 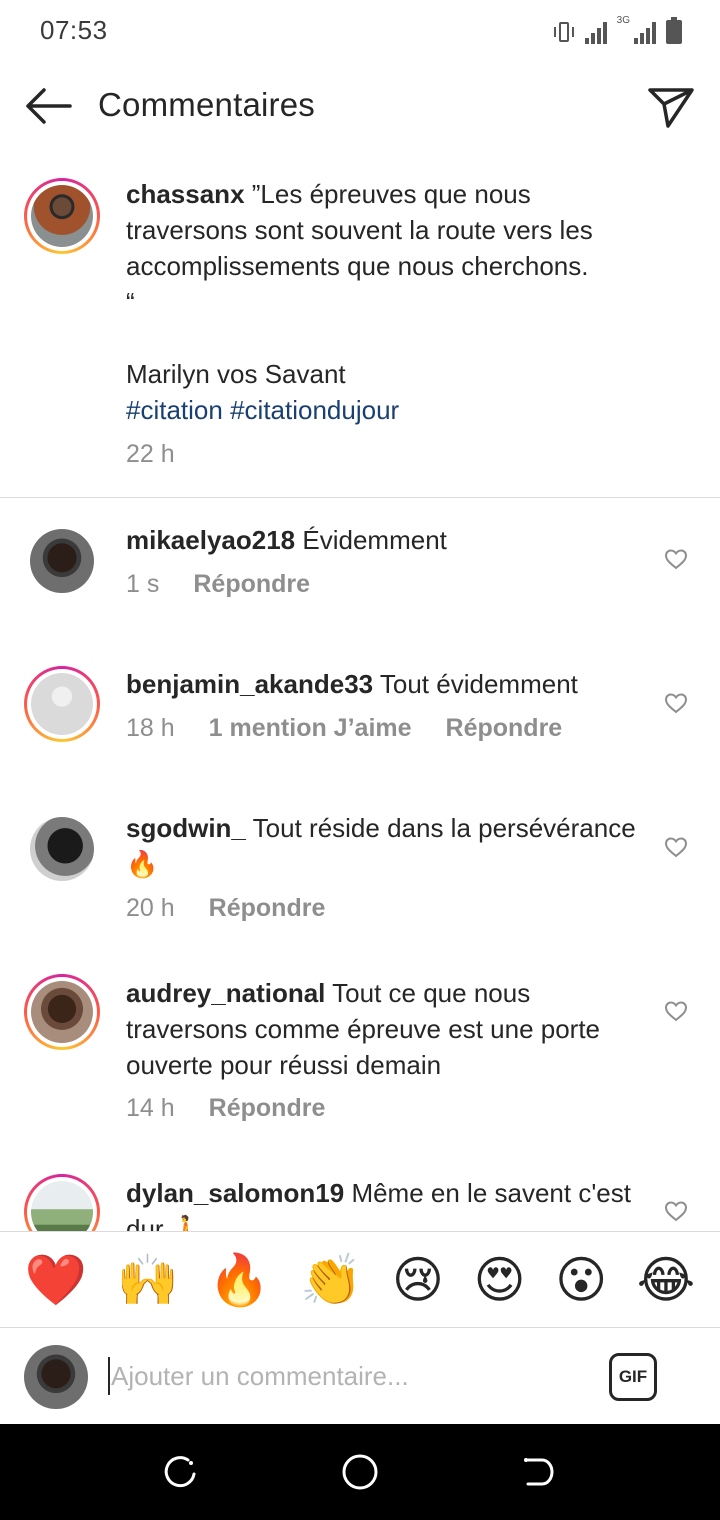 What do you see at coordinates (109, 1376) in the screenshot?
I see `text-cursor` at bounding box center [109, 1376].